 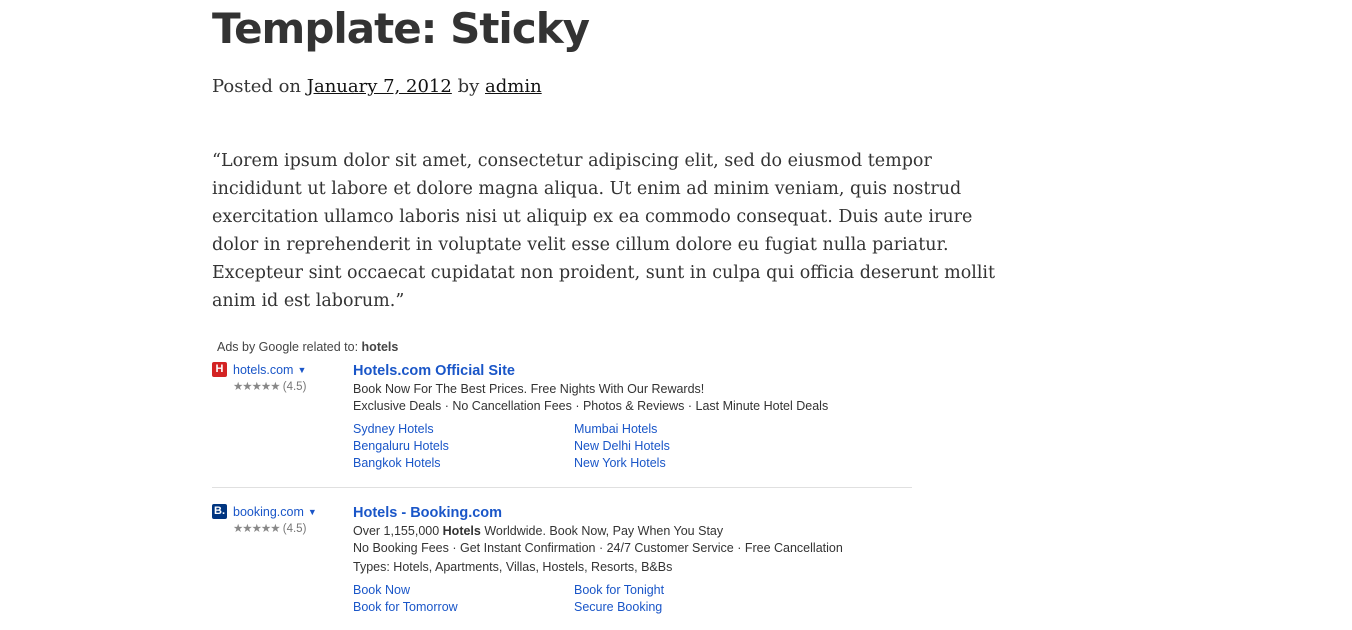 What do you see at coordinates (635, 513) in the screenshot?
I see `ad-title-link: Hotels - Booking.com` at bounding box center [635, 513].